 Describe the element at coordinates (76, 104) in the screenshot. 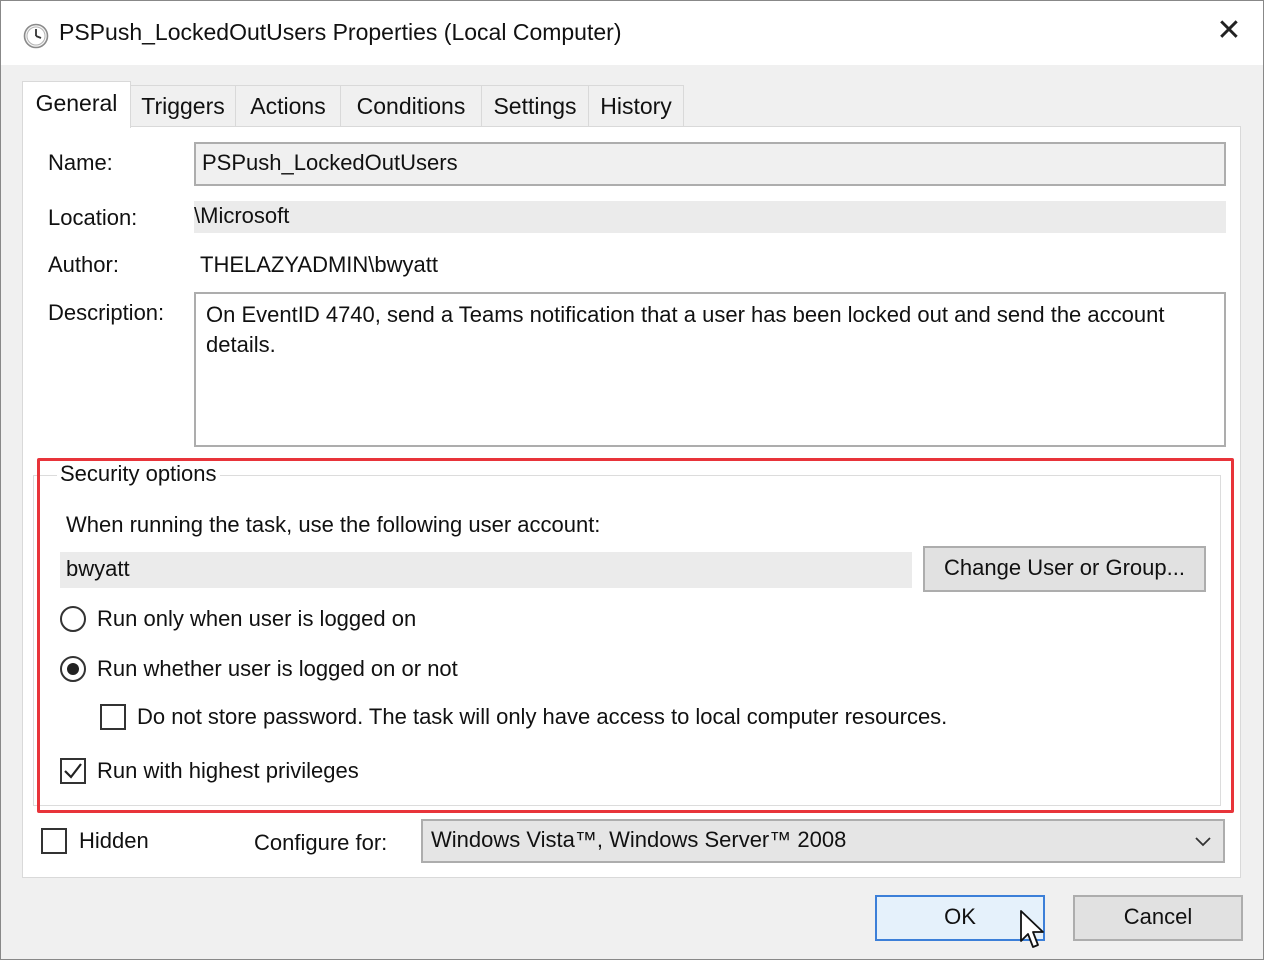

I see `tab-general: General` at that location.